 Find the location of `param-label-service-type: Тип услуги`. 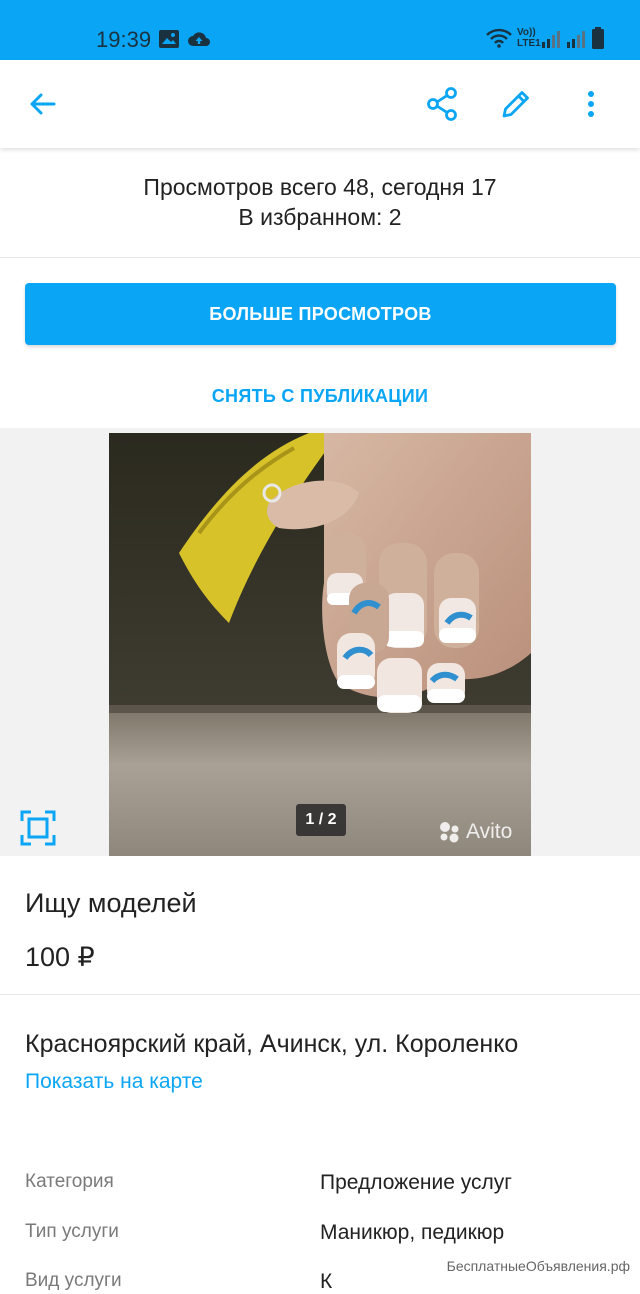

param-label-service-type: Тип услуги is located at coordinates (72, 1231).